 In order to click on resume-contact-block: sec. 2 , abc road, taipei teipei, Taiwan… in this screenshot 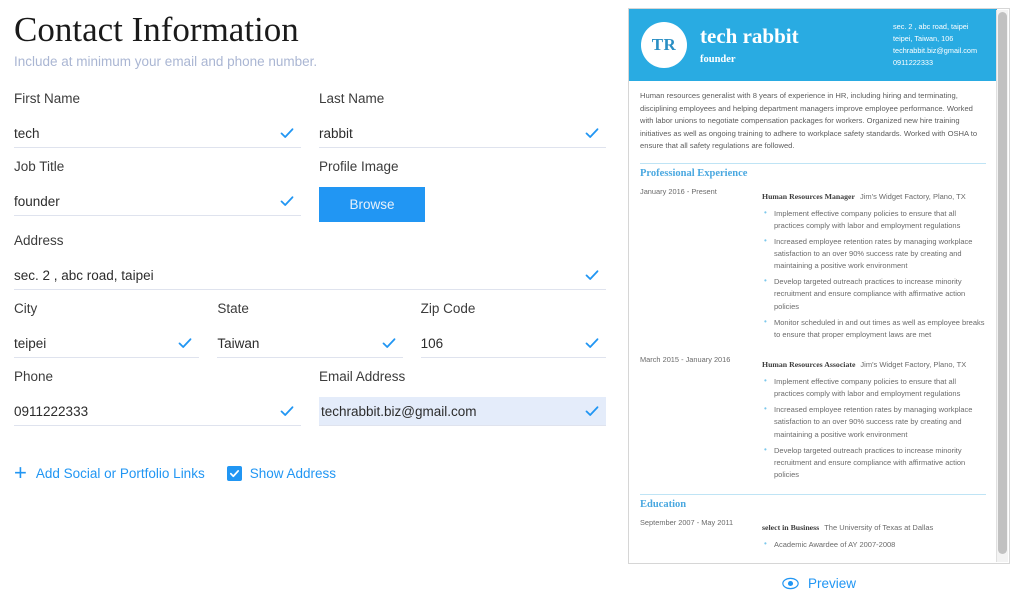, I will do `click(940, 45)`.